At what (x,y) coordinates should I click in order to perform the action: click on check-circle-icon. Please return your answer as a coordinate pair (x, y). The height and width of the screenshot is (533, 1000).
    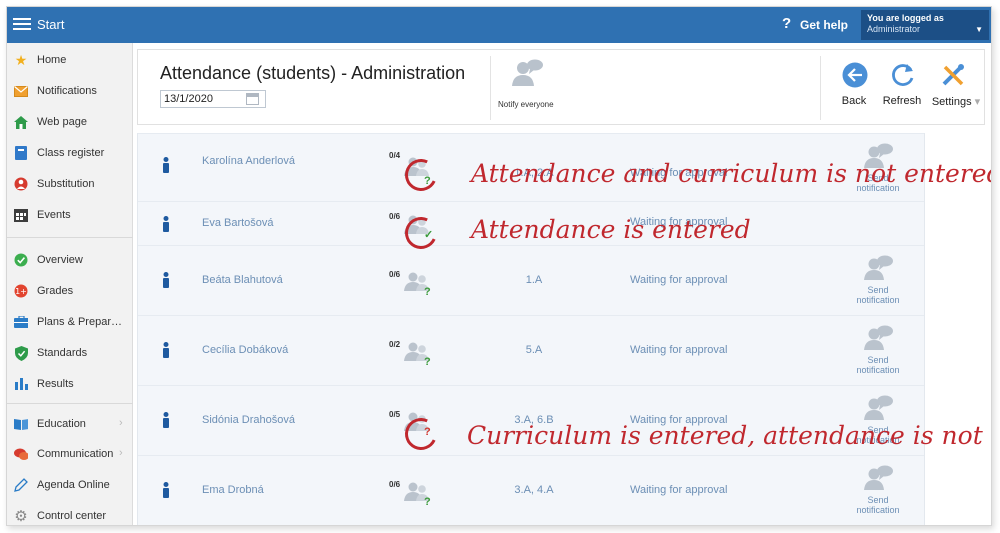
    Looking at the image, I should click on (21, 260).